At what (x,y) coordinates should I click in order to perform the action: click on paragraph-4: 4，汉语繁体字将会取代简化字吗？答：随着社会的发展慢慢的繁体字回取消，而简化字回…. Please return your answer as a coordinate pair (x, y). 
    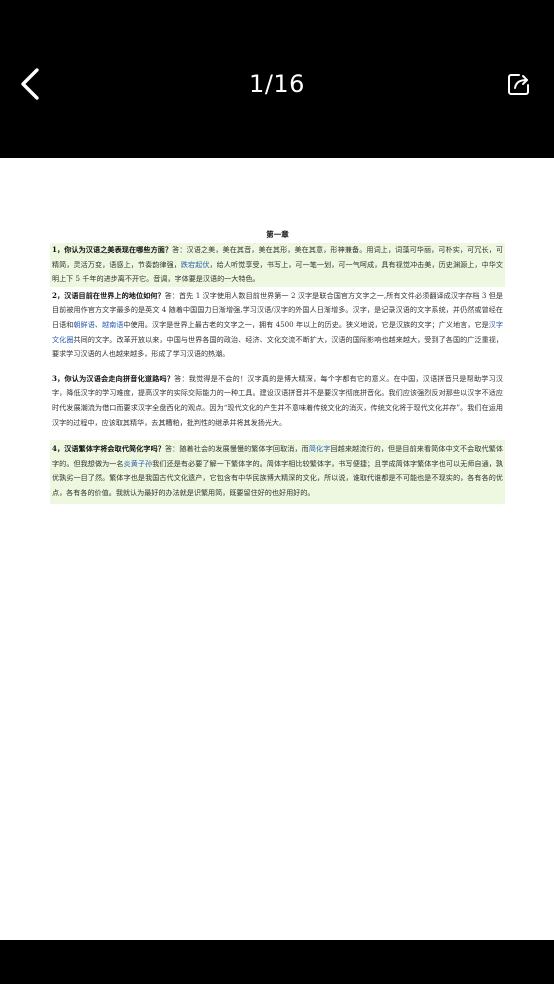
    Looking at the image, I should click on (277, 472).